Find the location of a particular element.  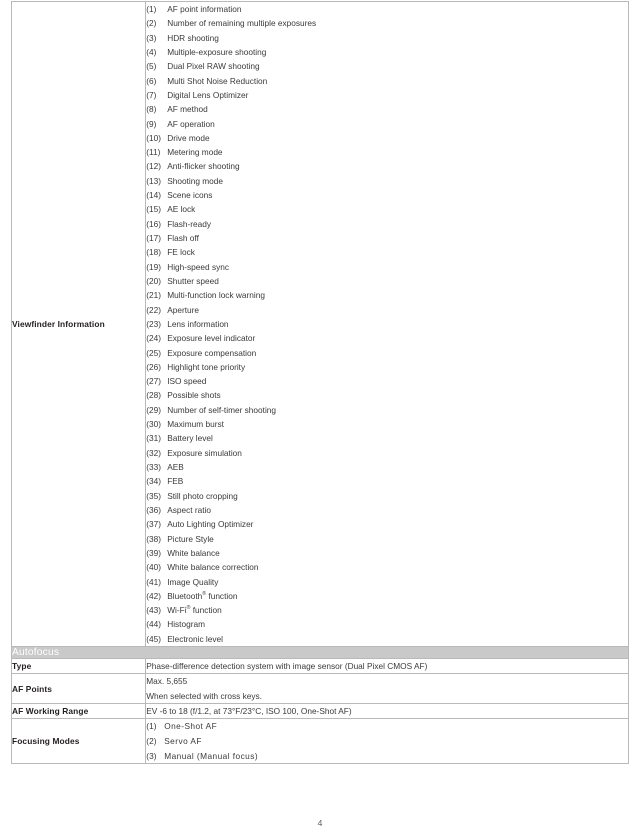

list-item: (13) Shooting mode is located at coordinates (387, 181).